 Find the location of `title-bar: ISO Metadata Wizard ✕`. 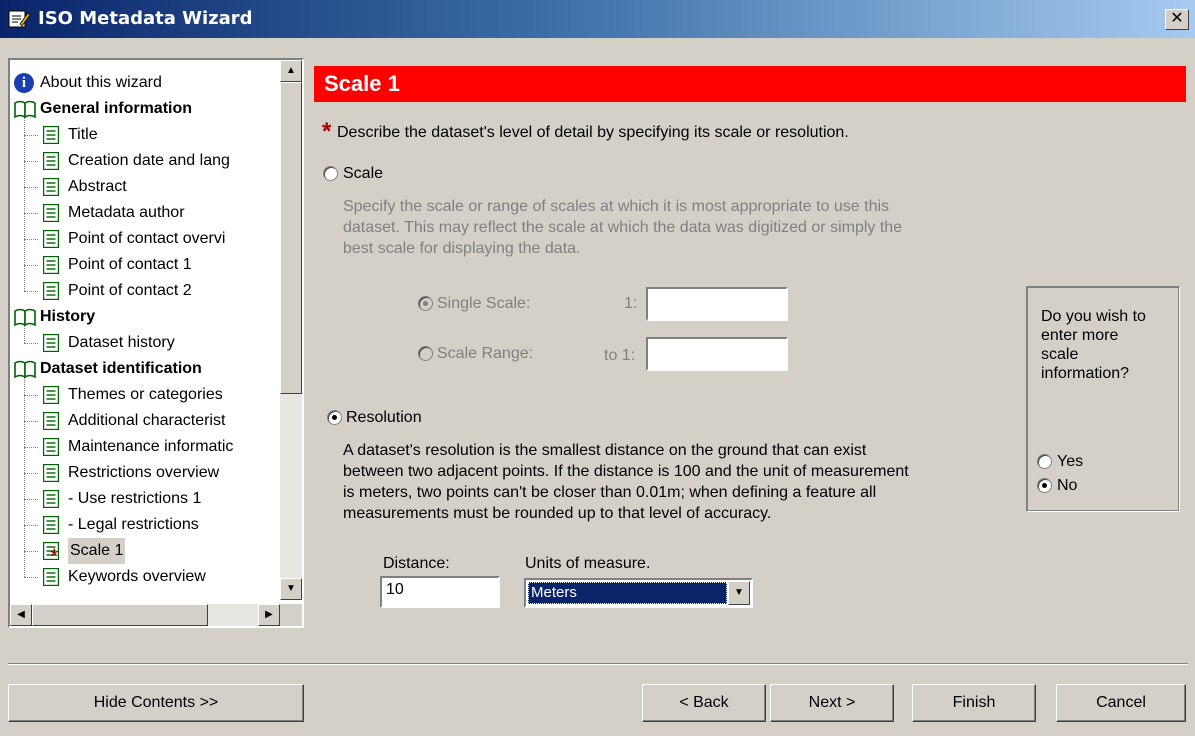

title-bar: ISO Metadata Wizard ✕ is located at coordinates (597, 19).